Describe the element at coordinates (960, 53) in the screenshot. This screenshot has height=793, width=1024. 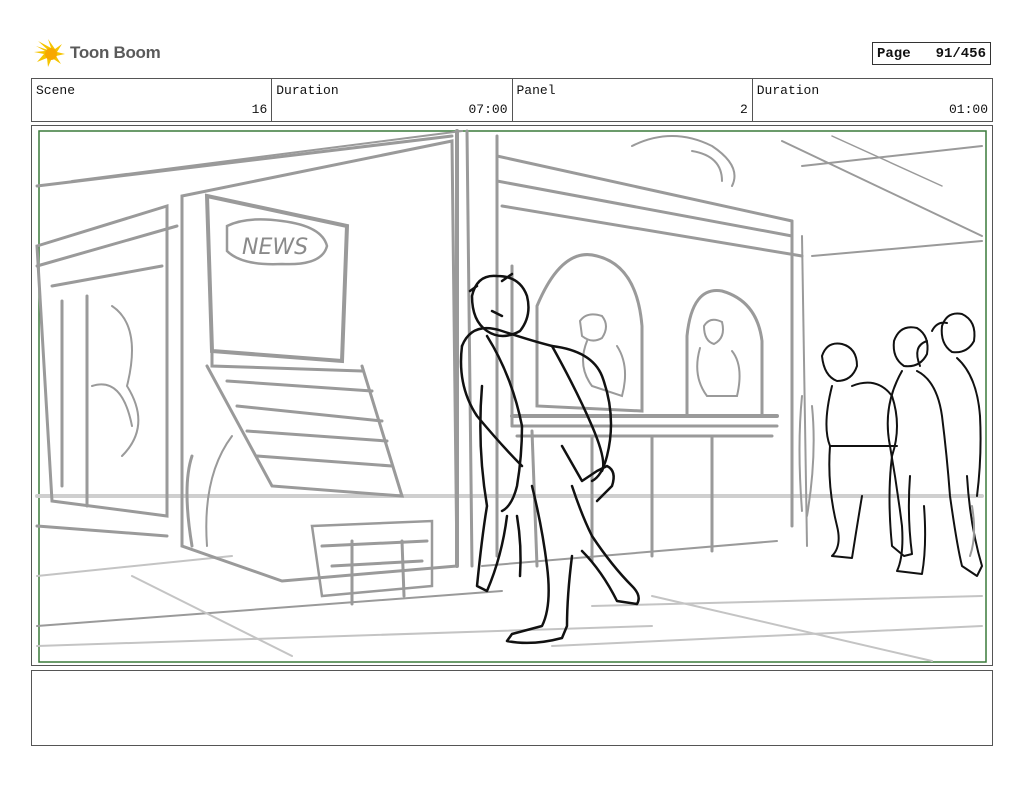
I see `page-number: 91/456` at that location.